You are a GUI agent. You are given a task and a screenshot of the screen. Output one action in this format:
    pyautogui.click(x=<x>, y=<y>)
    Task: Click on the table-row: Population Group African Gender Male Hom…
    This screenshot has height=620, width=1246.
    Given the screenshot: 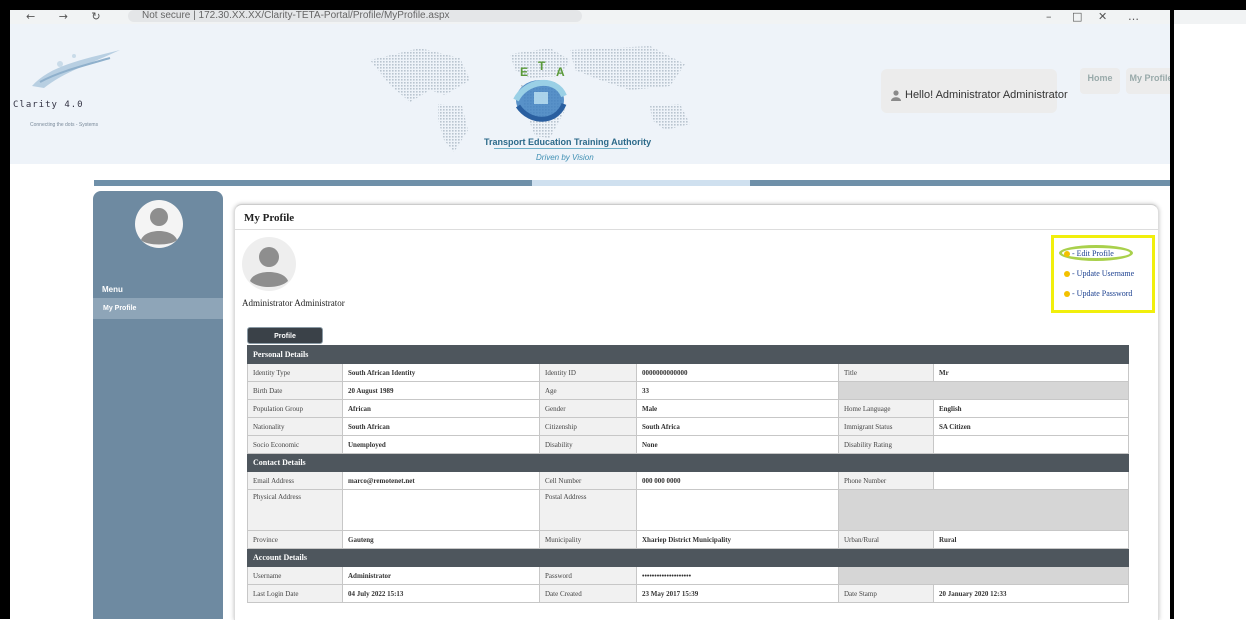 What is the action you would take?
    pyautogui.click(x=688, y=408)
    